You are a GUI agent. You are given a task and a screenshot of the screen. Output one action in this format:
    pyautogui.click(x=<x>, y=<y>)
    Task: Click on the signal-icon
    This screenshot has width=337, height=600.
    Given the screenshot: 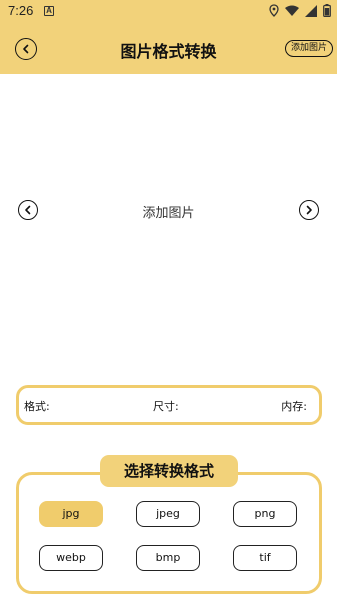 What is the action you would take?
    pyautogui.click(x=311, y=10)
    